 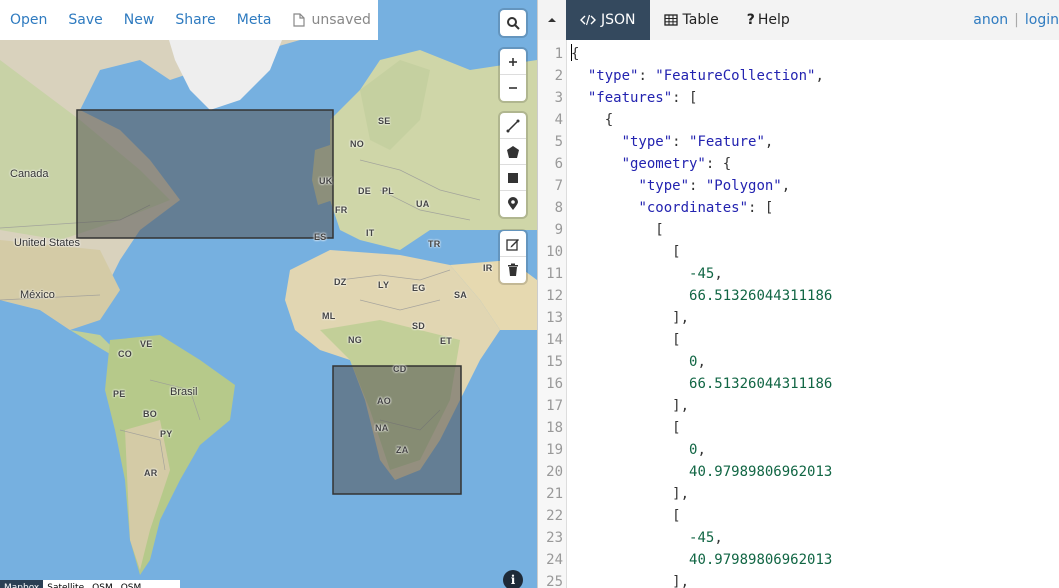 What do you see at coordinates (554, 406) in the screenshot?
I see `line-number: 17` at bounding box center [554, 406].